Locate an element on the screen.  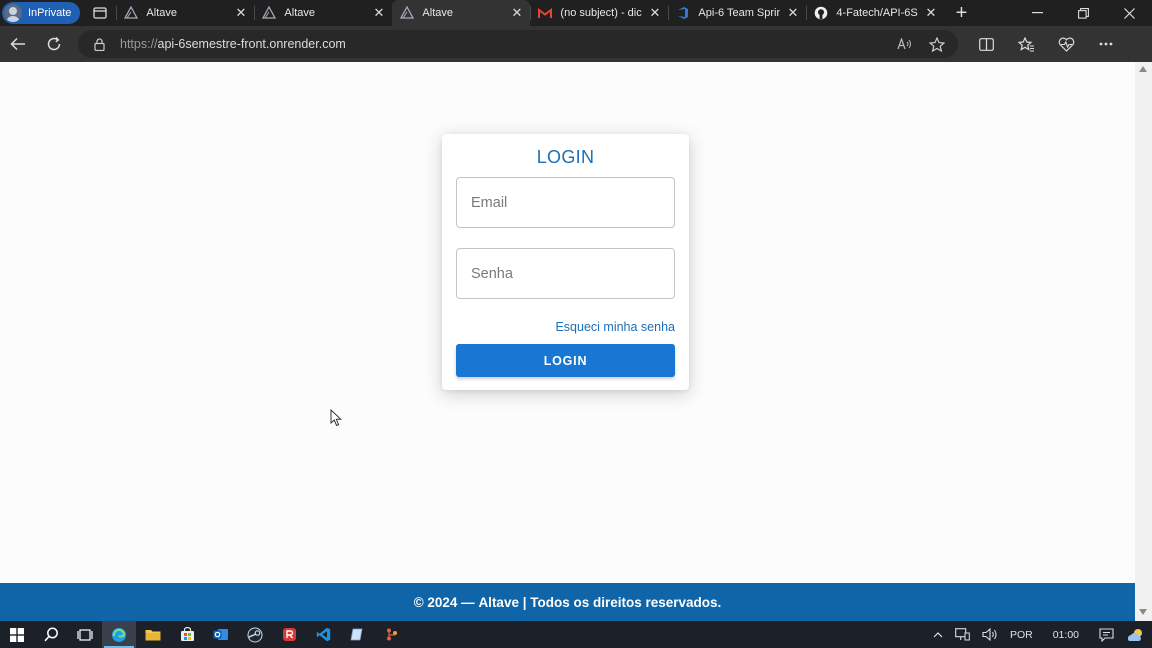
vscode-icon is located at coordinates (323, 634).